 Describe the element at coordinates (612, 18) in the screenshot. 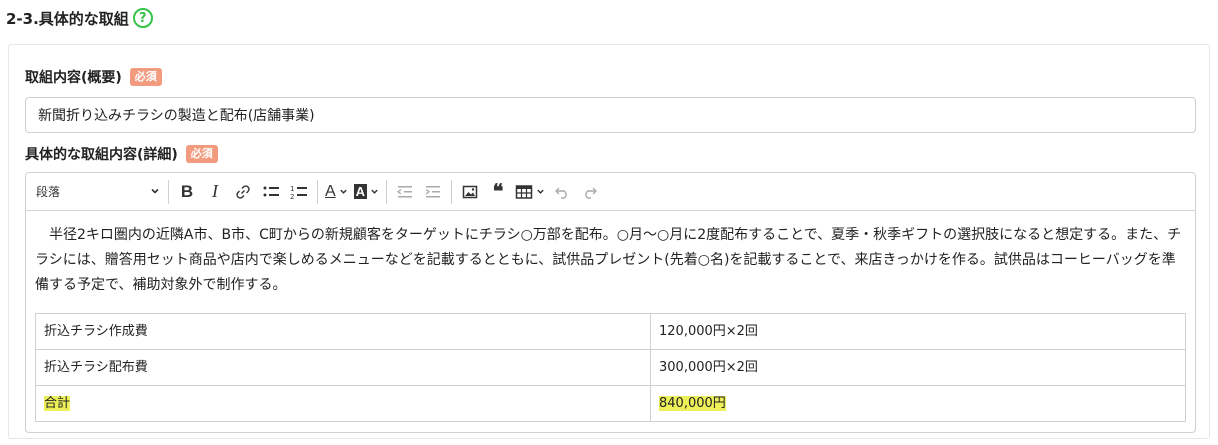

I see `section-header: 2-3.具体的な取組 ?` at that location.